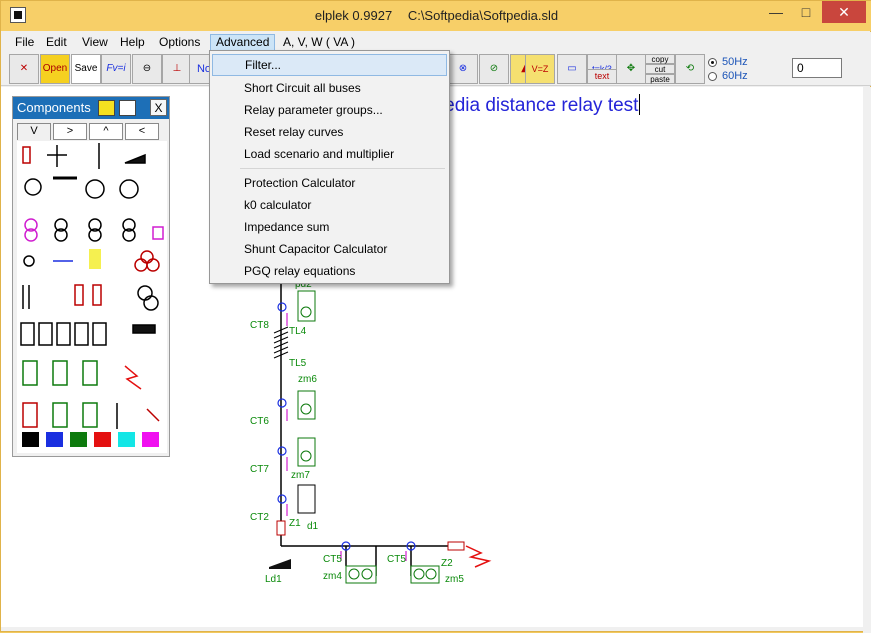 This screenshot has height=633, width=871. What do you see at coordinates (26, 155) in the screenshot?
I see `resistor-icon` at bounding box center [26, 155].